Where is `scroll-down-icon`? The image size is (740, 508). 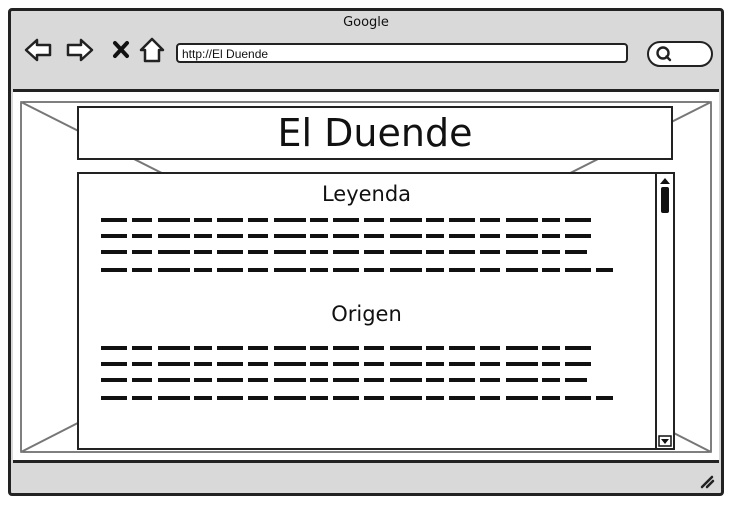 scroll-down-icon is located at coordinates (665, 441).